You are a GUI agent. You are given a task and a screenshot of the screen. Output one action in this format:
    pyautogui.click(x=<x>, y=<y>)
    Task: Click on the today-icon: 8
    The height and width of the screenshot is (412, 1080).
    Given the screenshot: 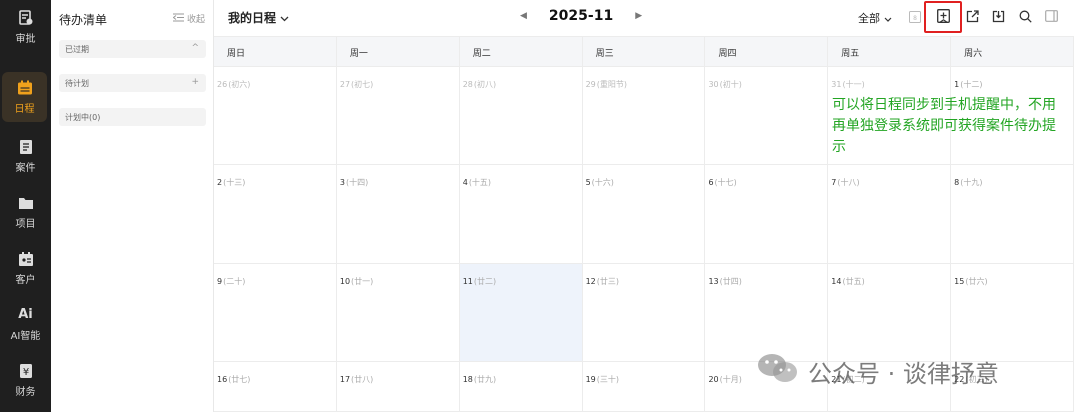 What is the action you would take?
    pyautogui.click(x=915, y=16)
    